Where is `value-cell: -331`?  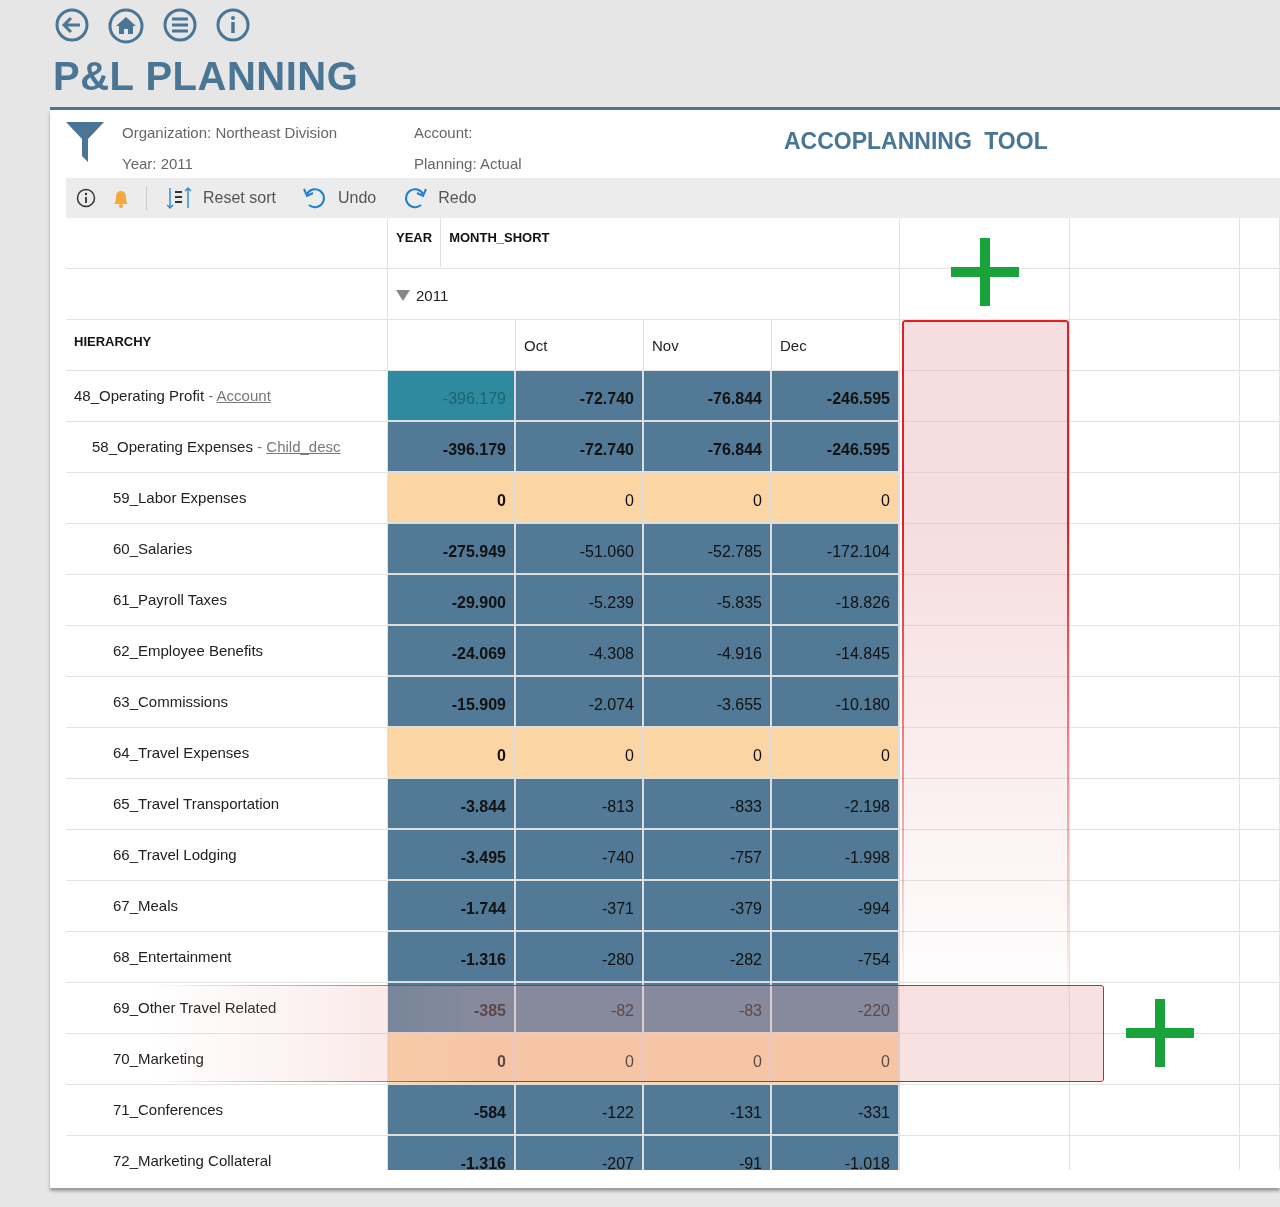
value-cell: -331 is located at coordinates (836, 1110).